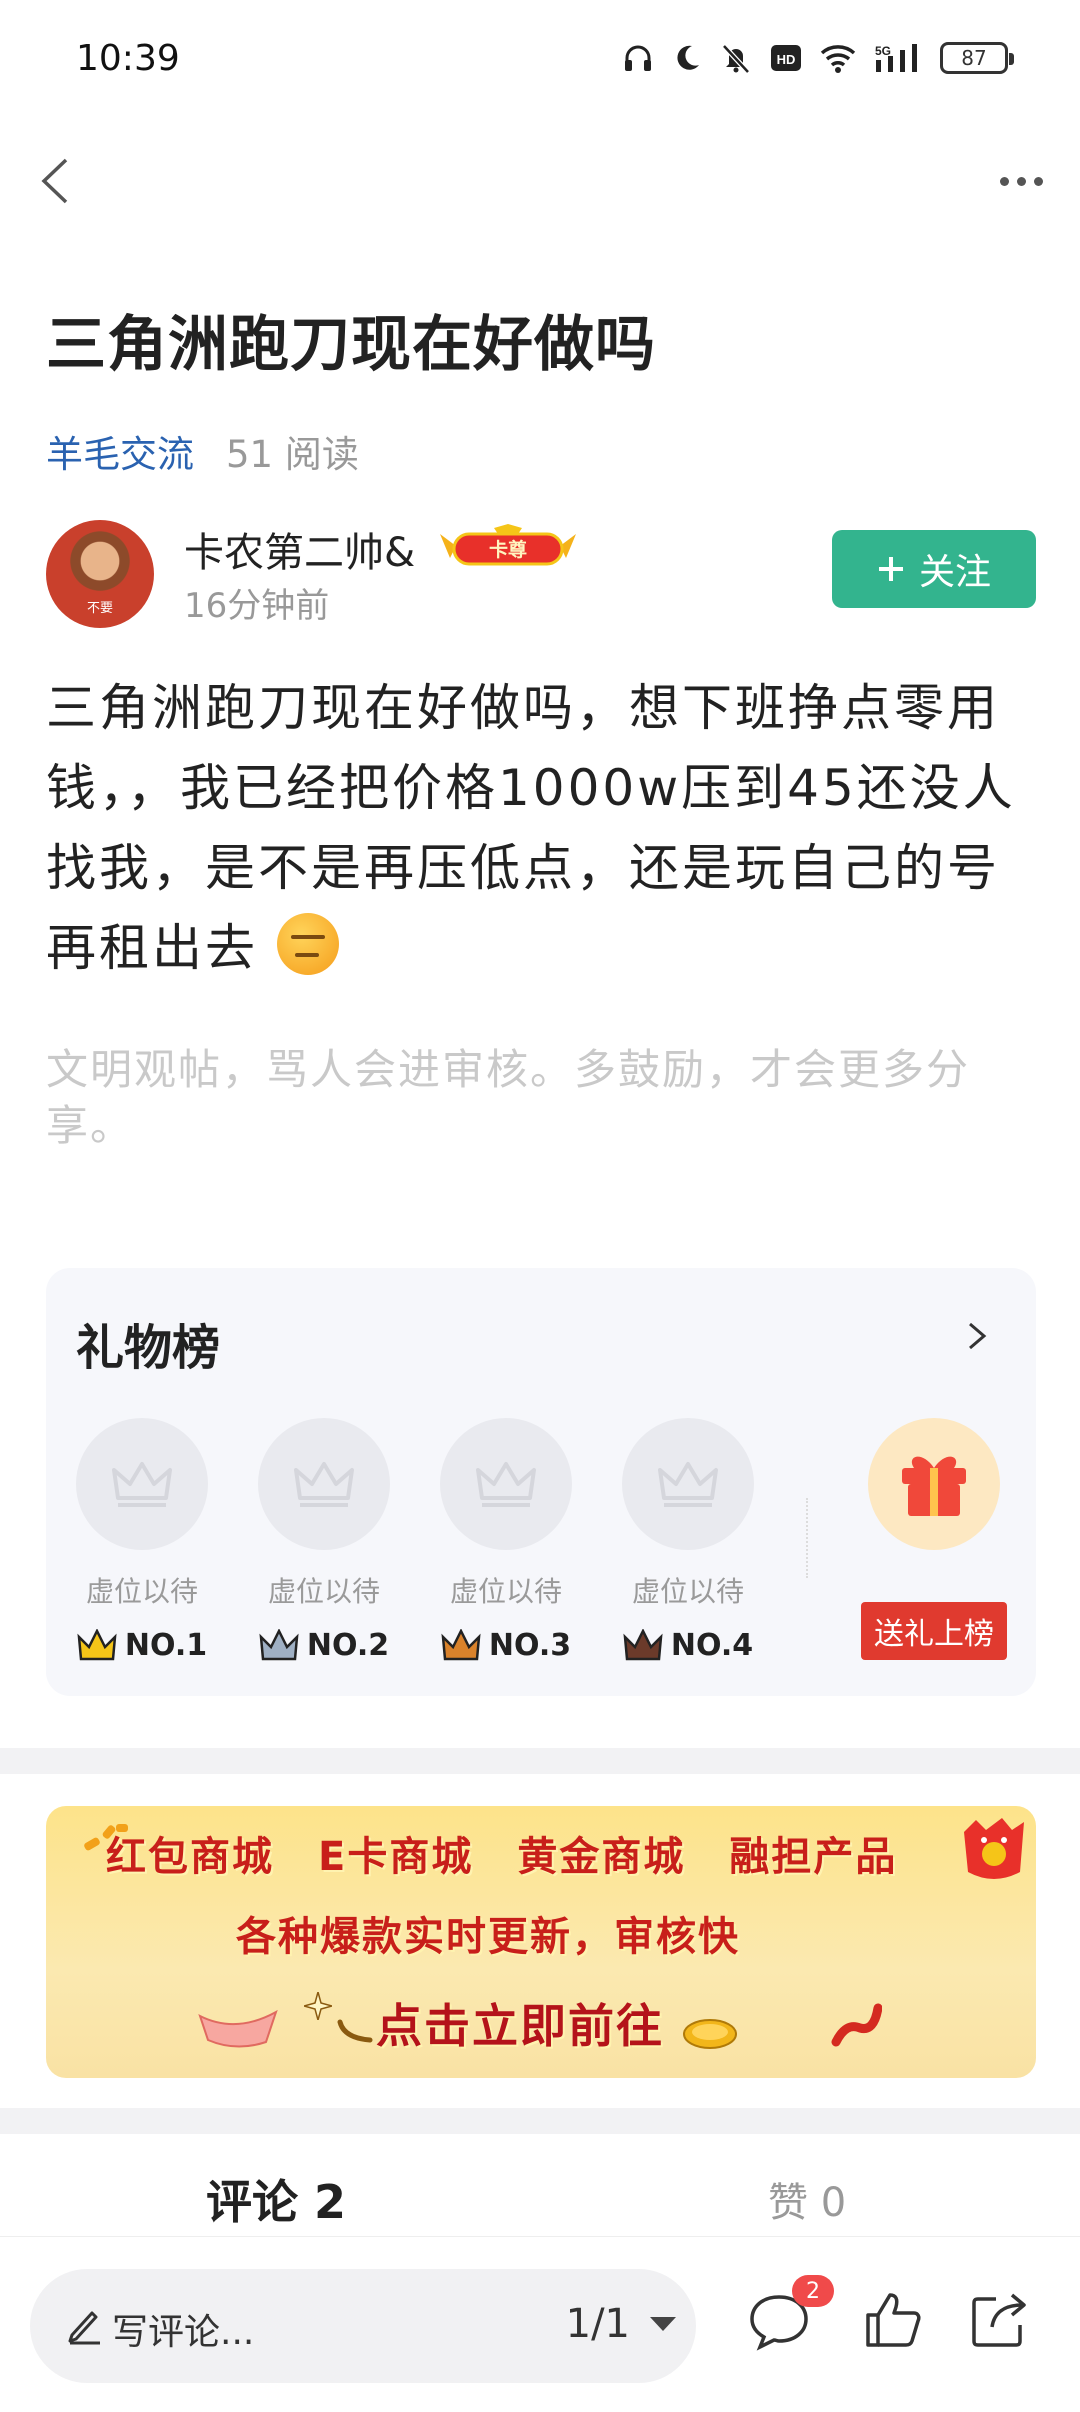 This screenshot has height=2412, width=1080. Describe the element at coordinates (148, 1348) in the screenshot. I see `gift-board-title: 礼物榜` at that location.